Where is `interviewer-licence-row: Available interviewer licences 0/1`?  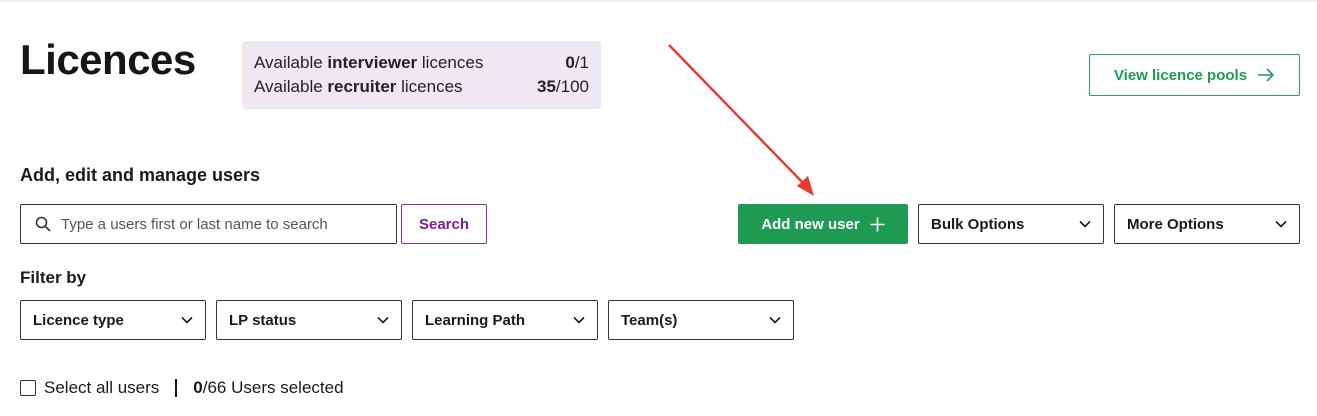 interviewer-licence-row: Available interviewer licences 0/1 is located at coordinates (421, 63).